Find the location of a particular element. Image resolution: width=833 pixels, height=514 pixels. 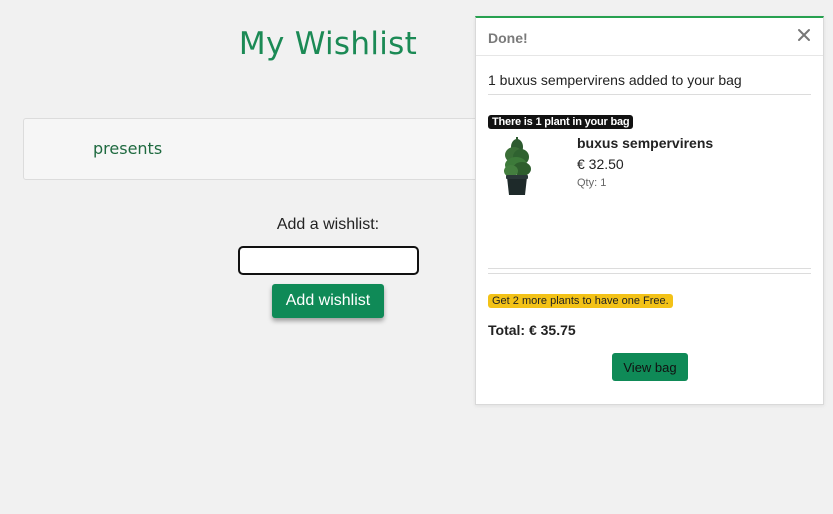

product-qty: Qty: 1 is located at coordinates (592, 183).